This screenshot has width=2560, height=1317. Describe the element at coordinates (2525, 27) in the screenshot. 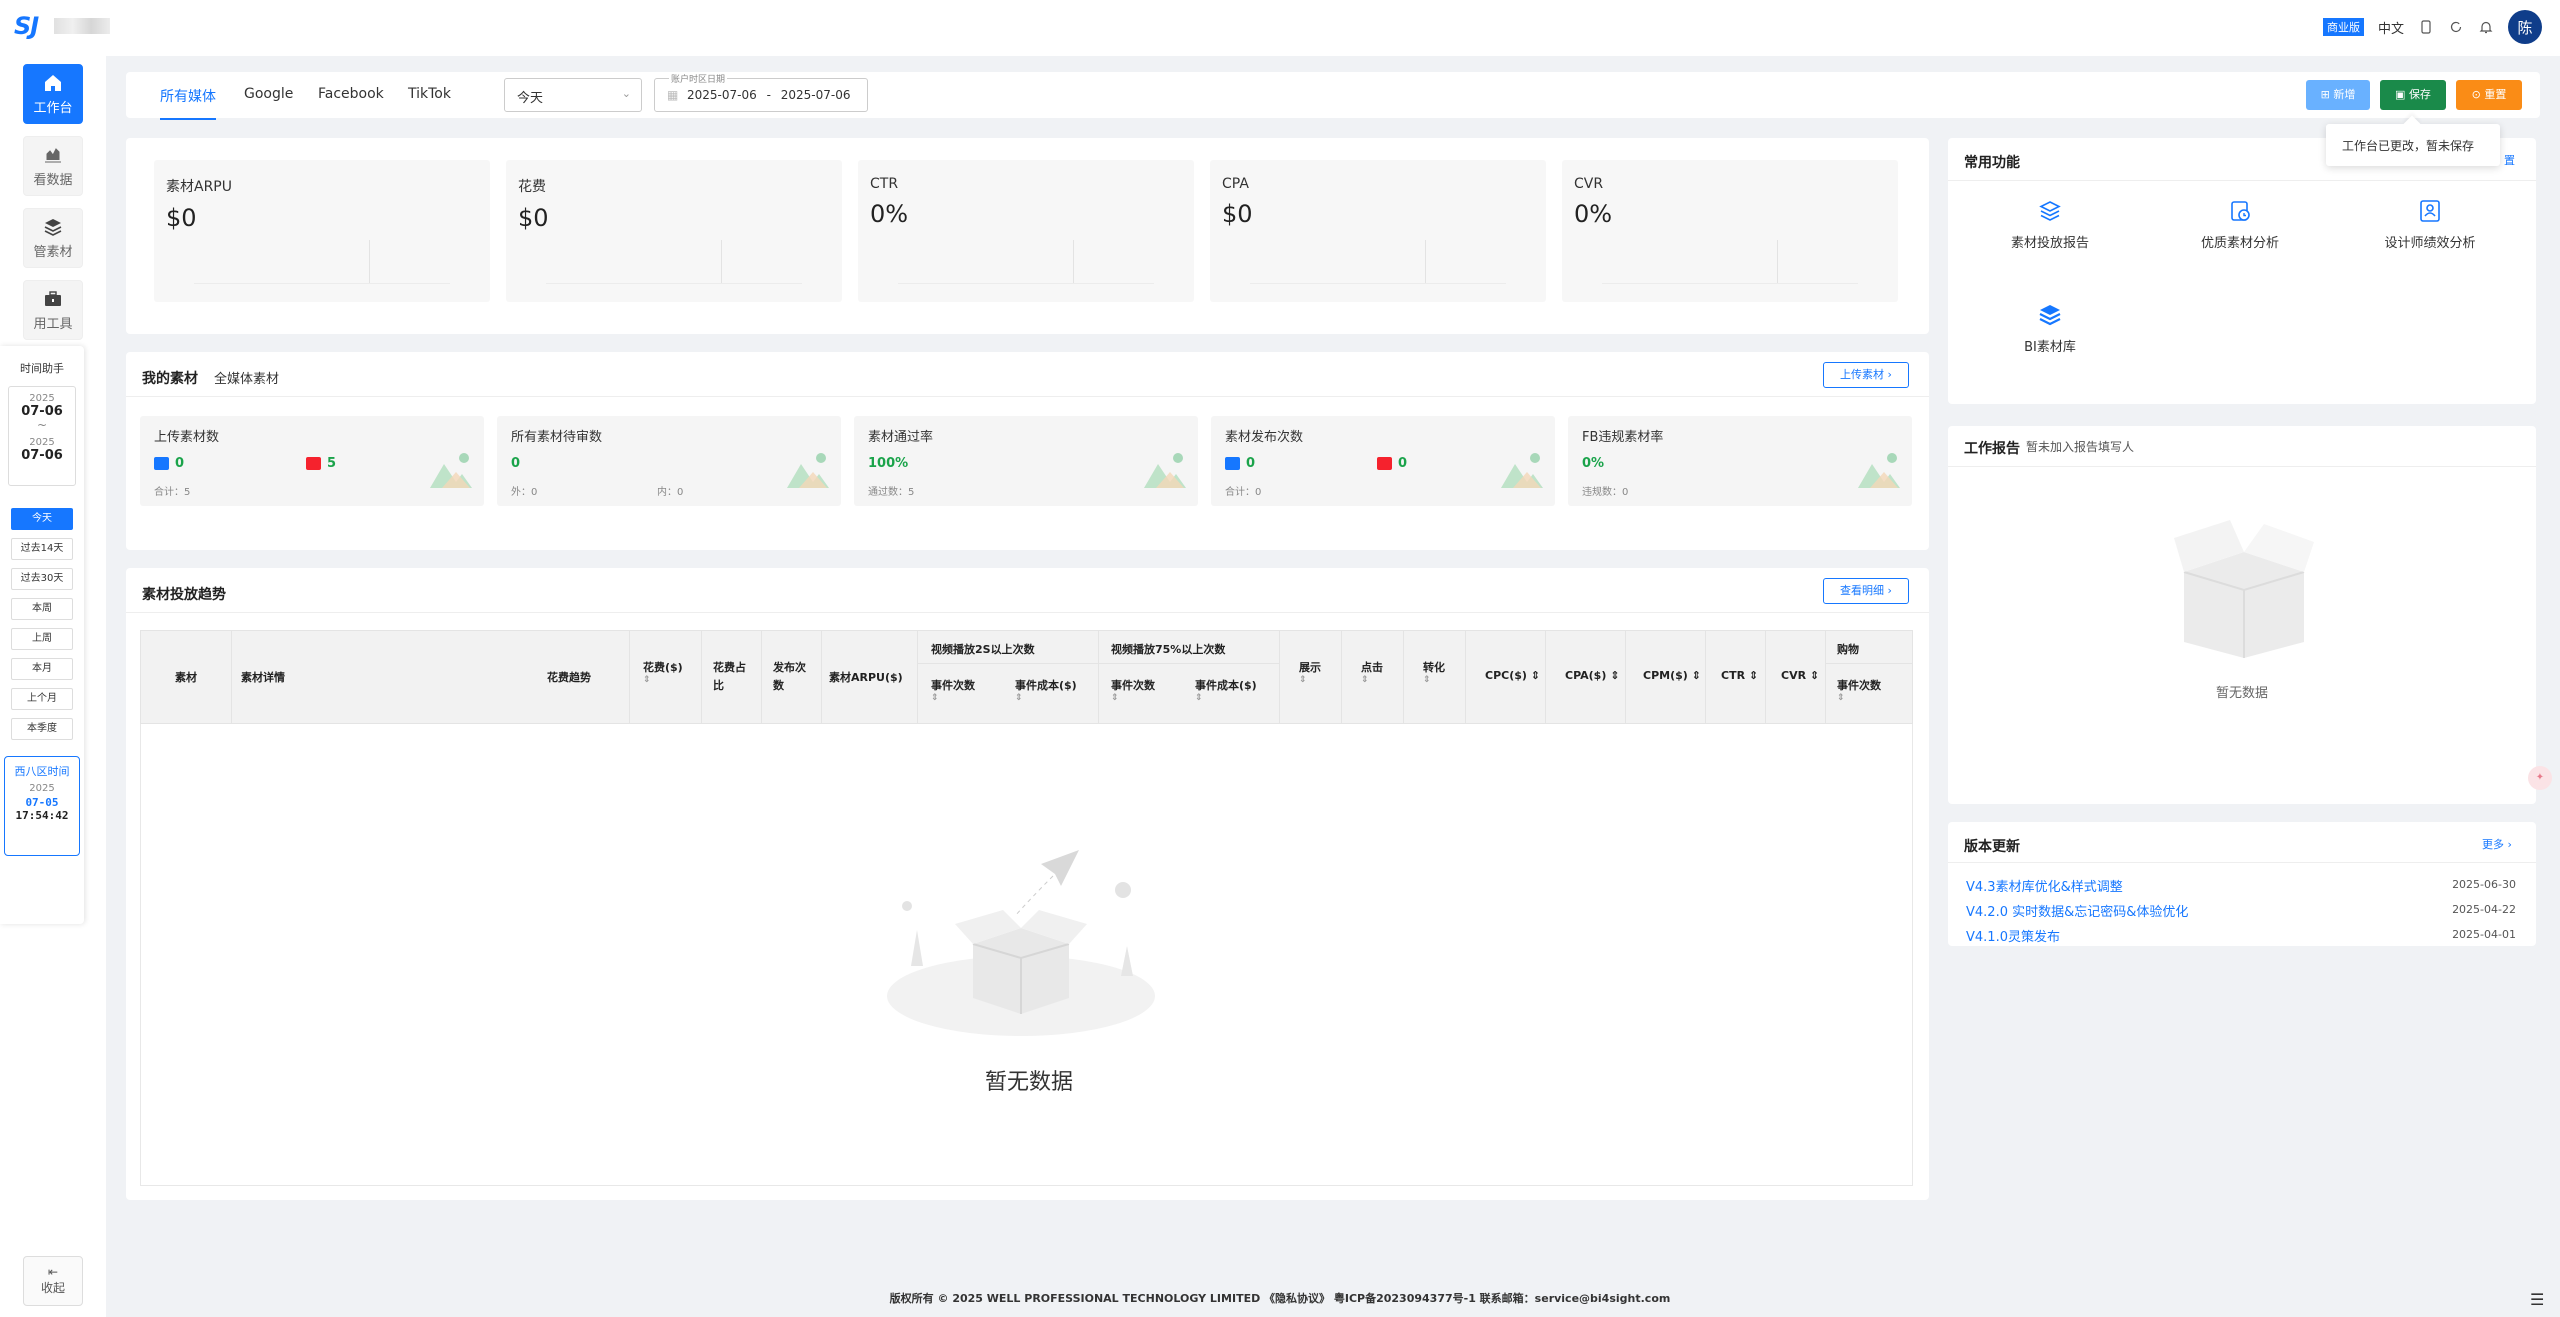

I see `user-avatar: 陈` at that location.